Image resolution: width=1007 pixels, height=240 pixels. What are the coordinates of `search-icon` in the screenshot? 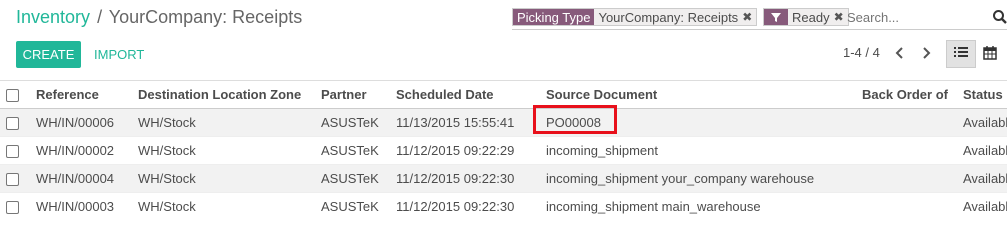 It's located at (999, 19).